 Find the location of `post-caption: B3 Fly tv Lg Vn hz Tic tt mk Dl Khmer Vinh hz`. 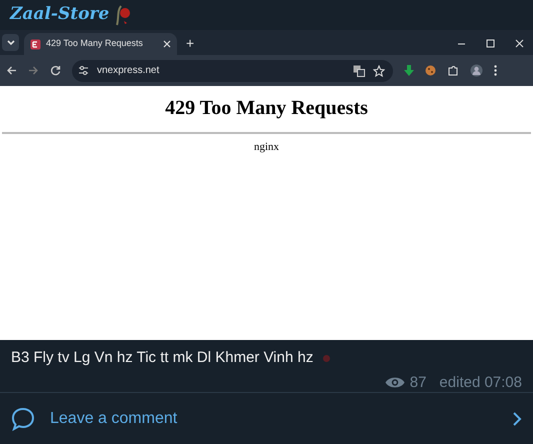

post-caption: B3 Fly tv Lg Vn hz Tic tt mk Dl Khmer Vinh hz is located at coordinates (162, 358).